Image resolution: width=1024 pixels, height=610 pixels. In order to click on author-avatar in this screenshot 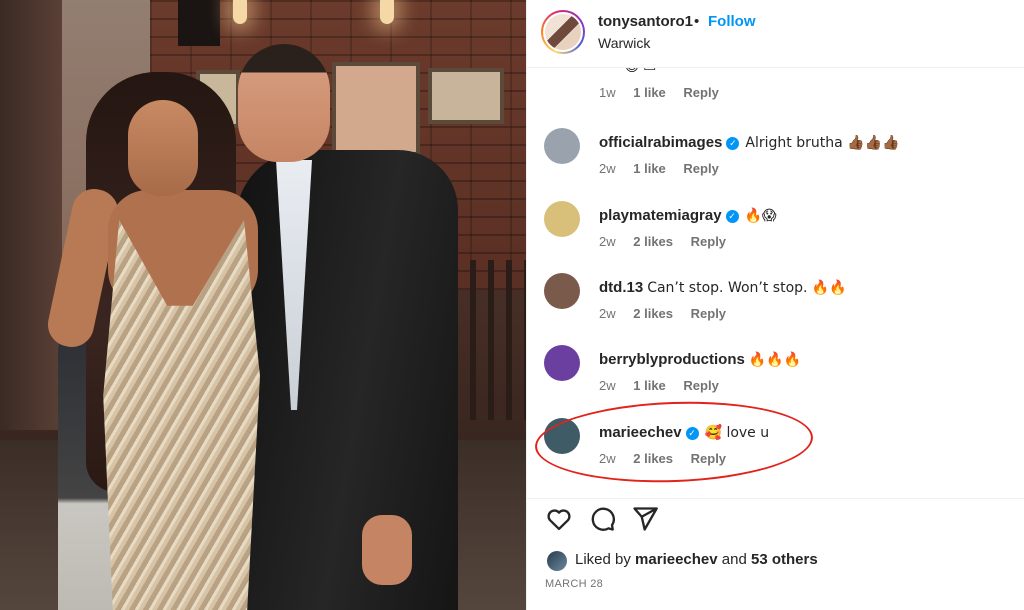, I will do `click(563, 32)`.